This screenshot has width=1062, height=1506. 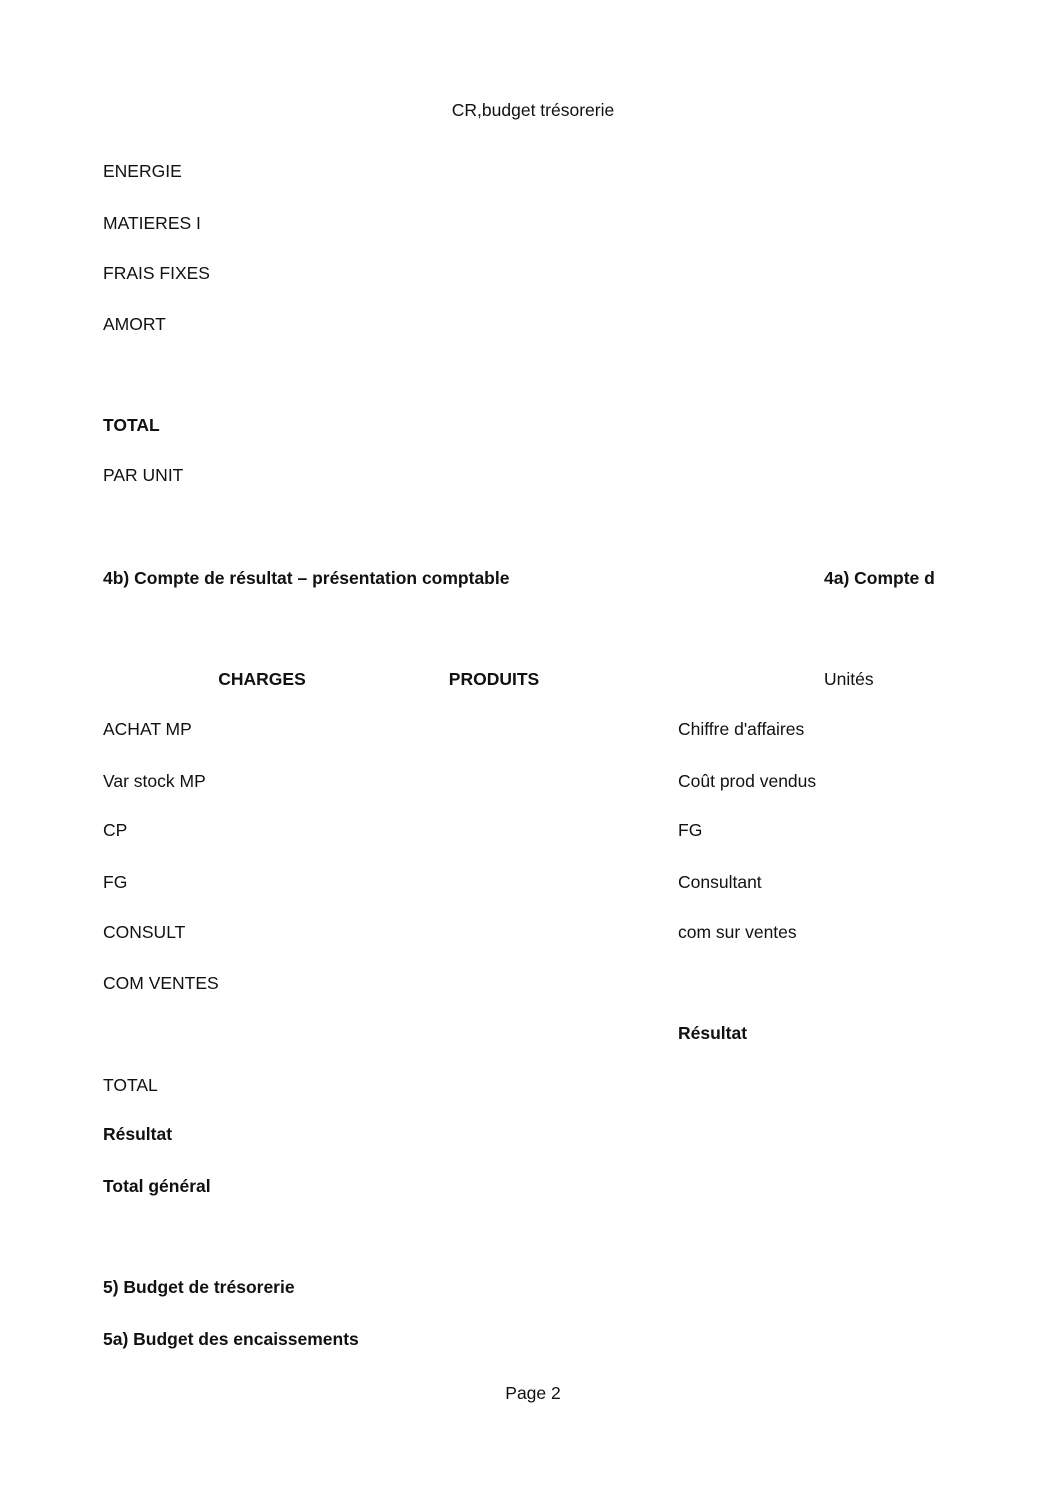 What do you see at coordinates (157, 1186) in the screenshot?
I see `section-4b-total-general: Total général` at bounding box center [157, 1186].